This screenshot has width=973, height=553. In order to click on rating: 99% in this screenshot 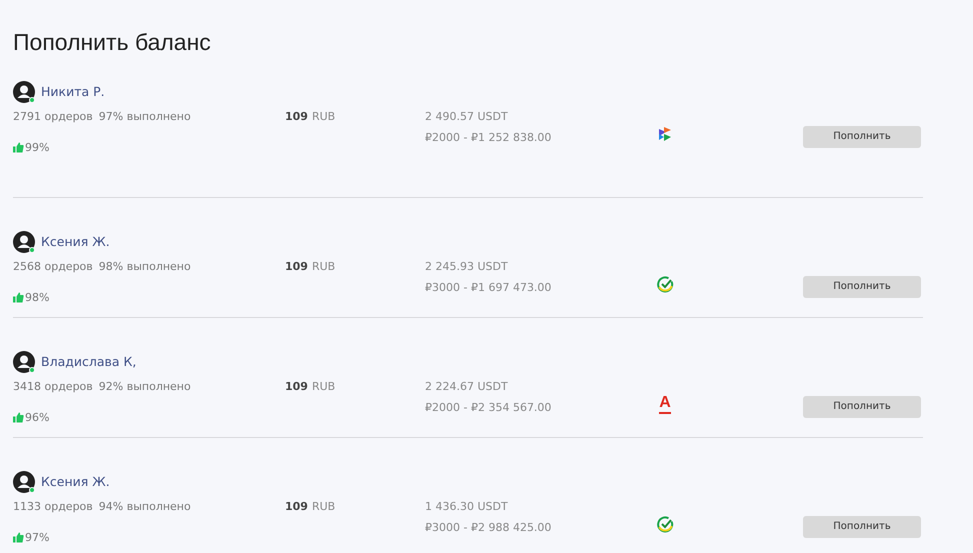, I will do `click(37, 148)`.